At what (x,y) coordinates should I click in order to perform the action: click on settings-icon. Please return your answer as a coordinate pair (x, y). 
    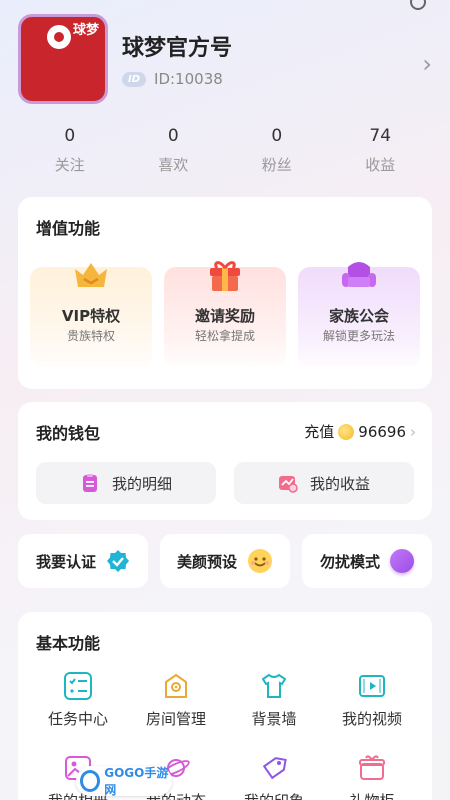
    Looking at the image, I should click on (418, 6).